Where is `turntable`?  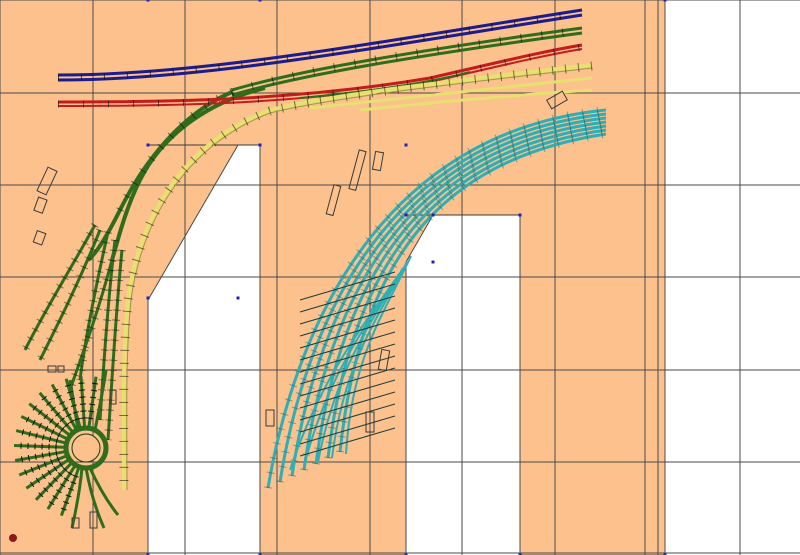
turntable is located at coordinates (86, 448).